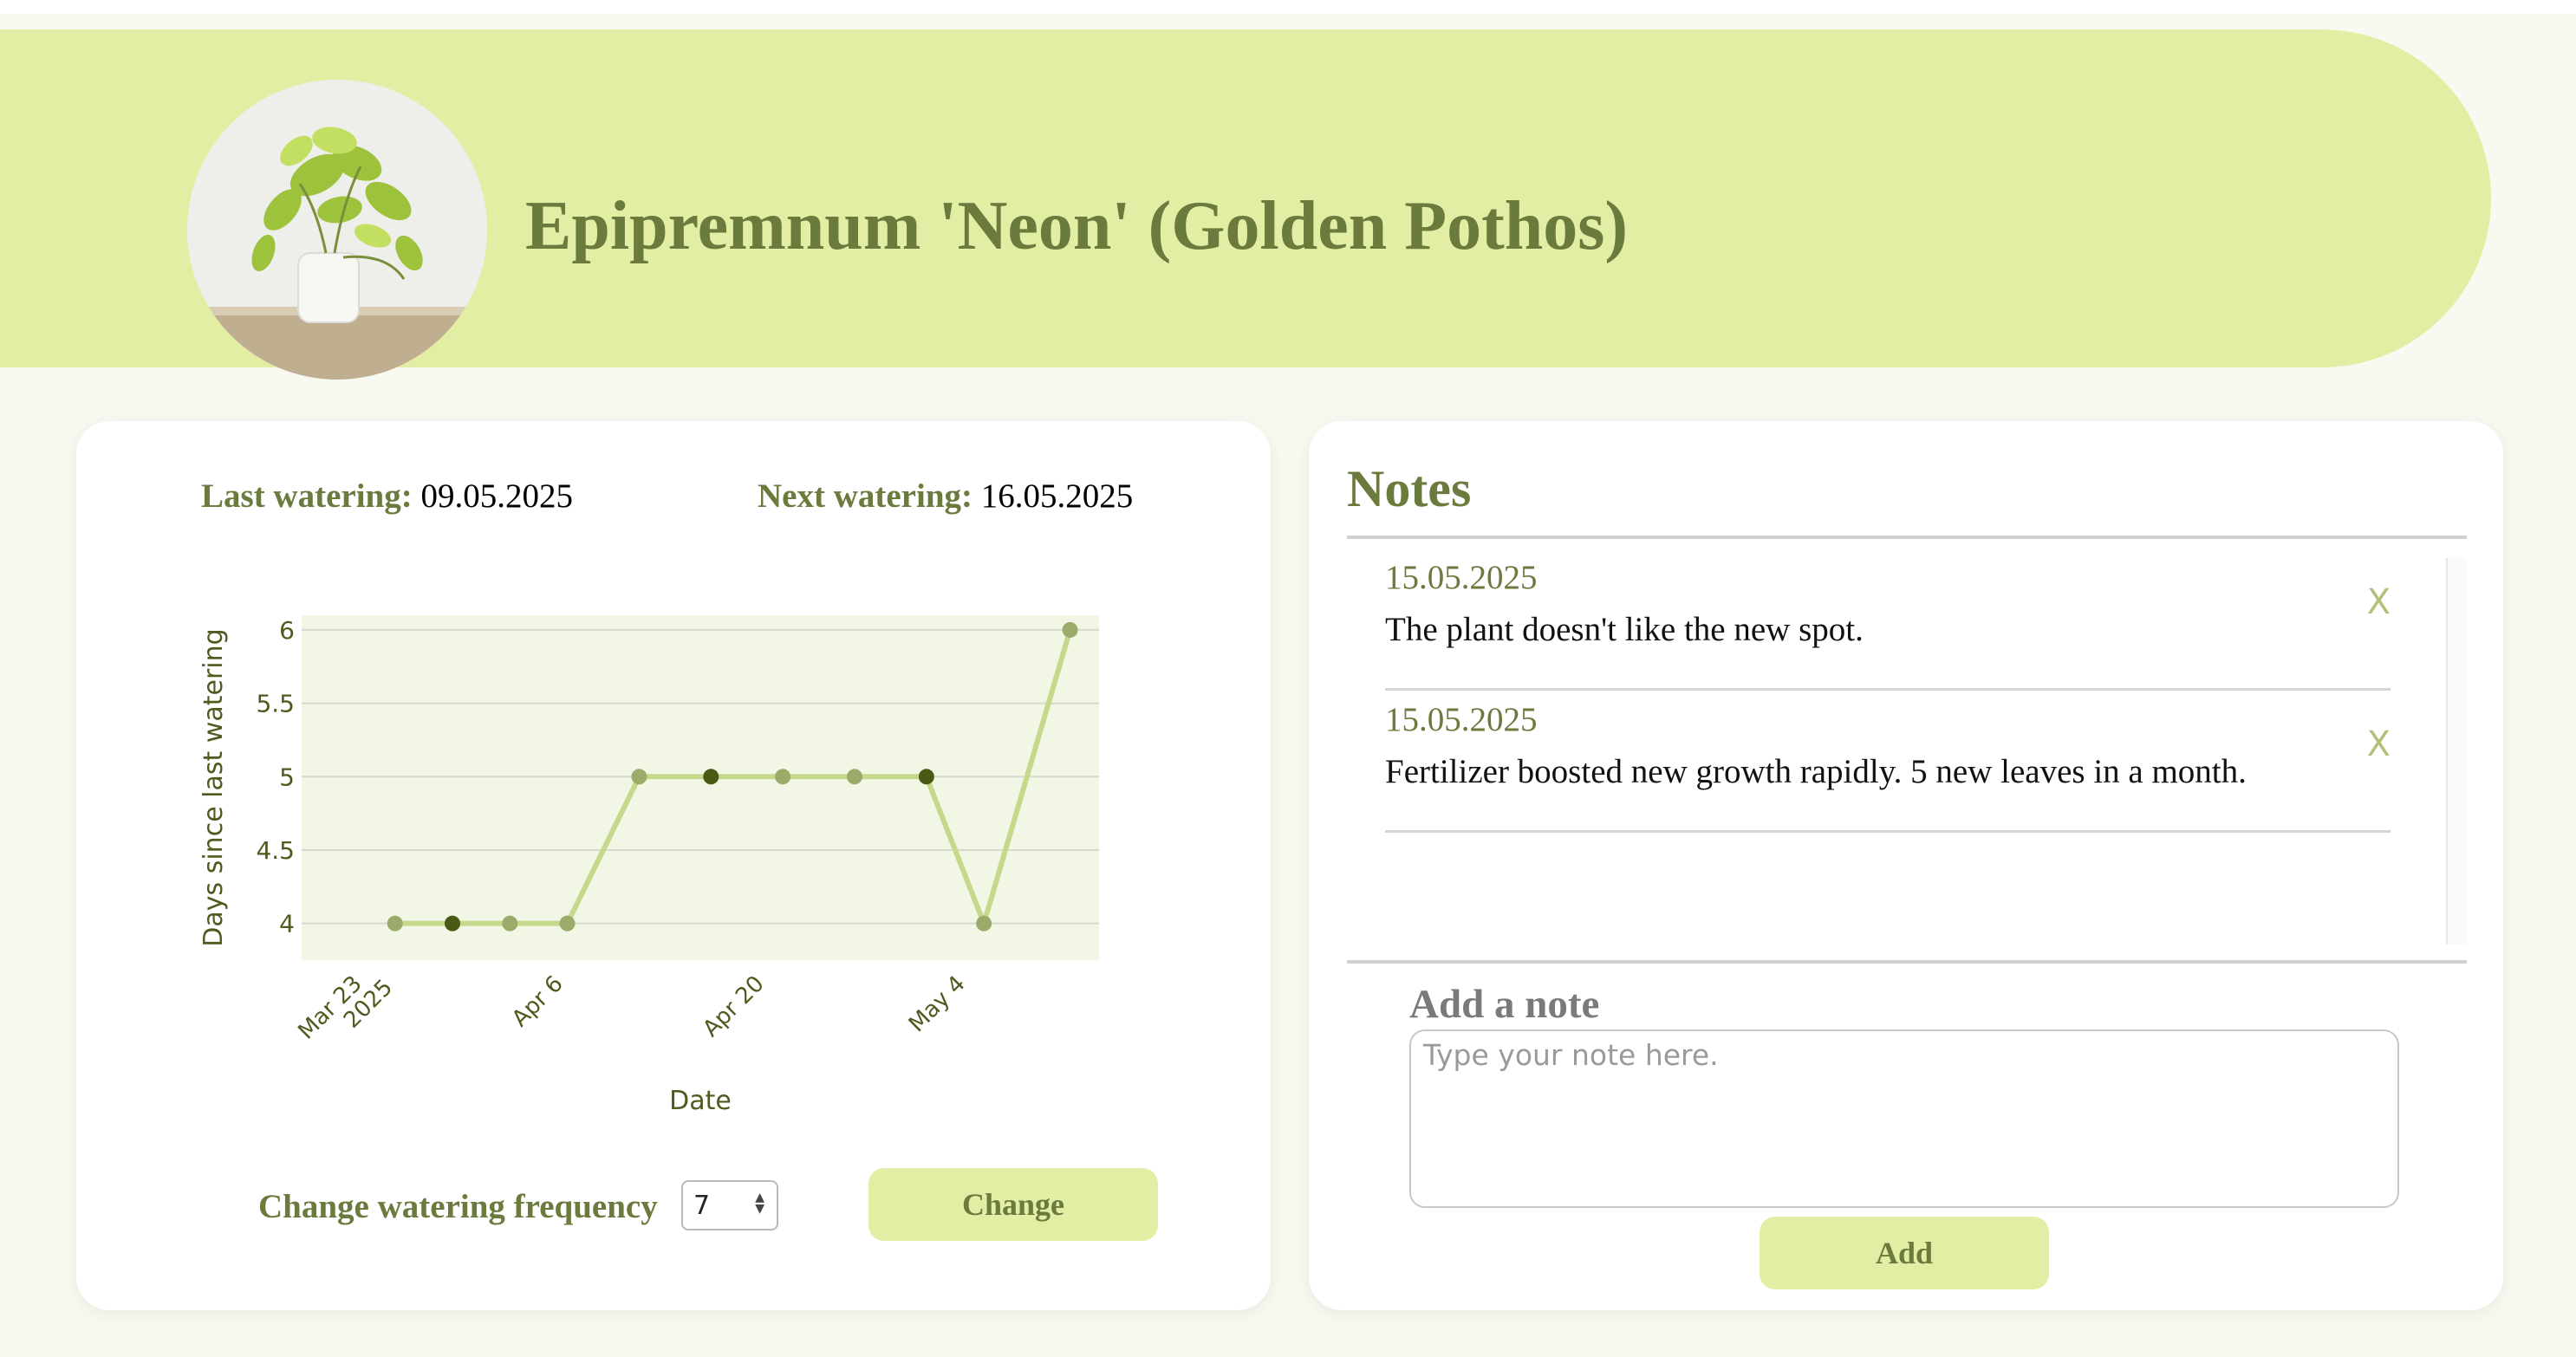  I want to click on svg-text: Apr 6, so click(538, 1001).